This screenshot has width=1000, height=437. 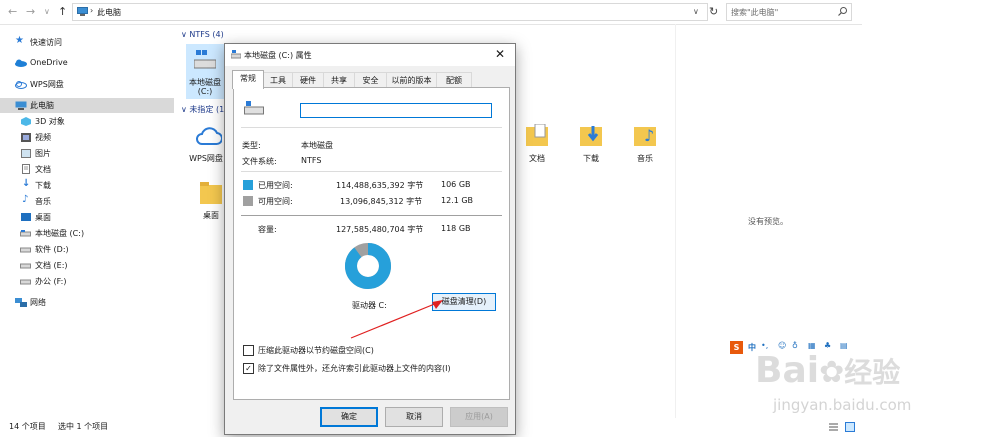 What do you see at coordinates (27, 426) in the screenshot?
I see `item-count-text: 14 个项目` at bounding box center [27, 426].